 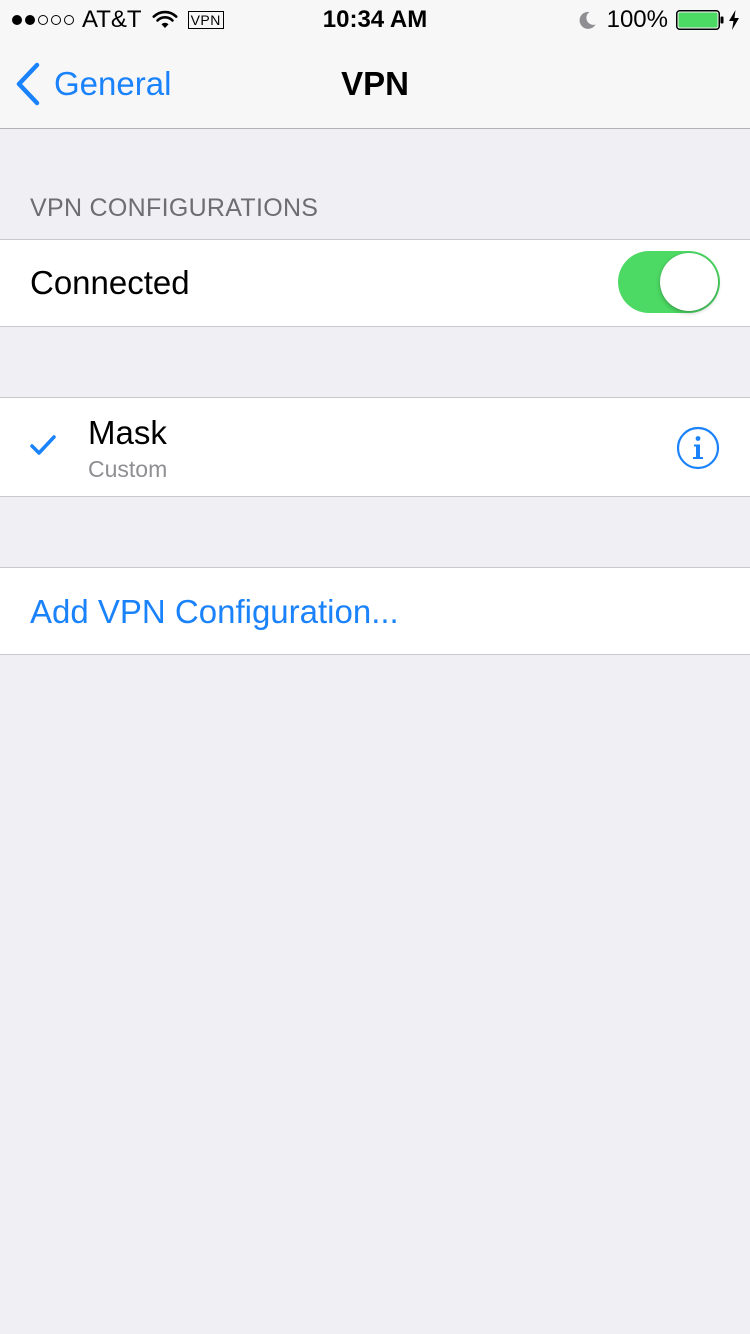 What do you see at coordinates (174, 208) in the screenshot?
I see `section-header: VPN CONFIGURATIONS` at bounding box center [174, 208].